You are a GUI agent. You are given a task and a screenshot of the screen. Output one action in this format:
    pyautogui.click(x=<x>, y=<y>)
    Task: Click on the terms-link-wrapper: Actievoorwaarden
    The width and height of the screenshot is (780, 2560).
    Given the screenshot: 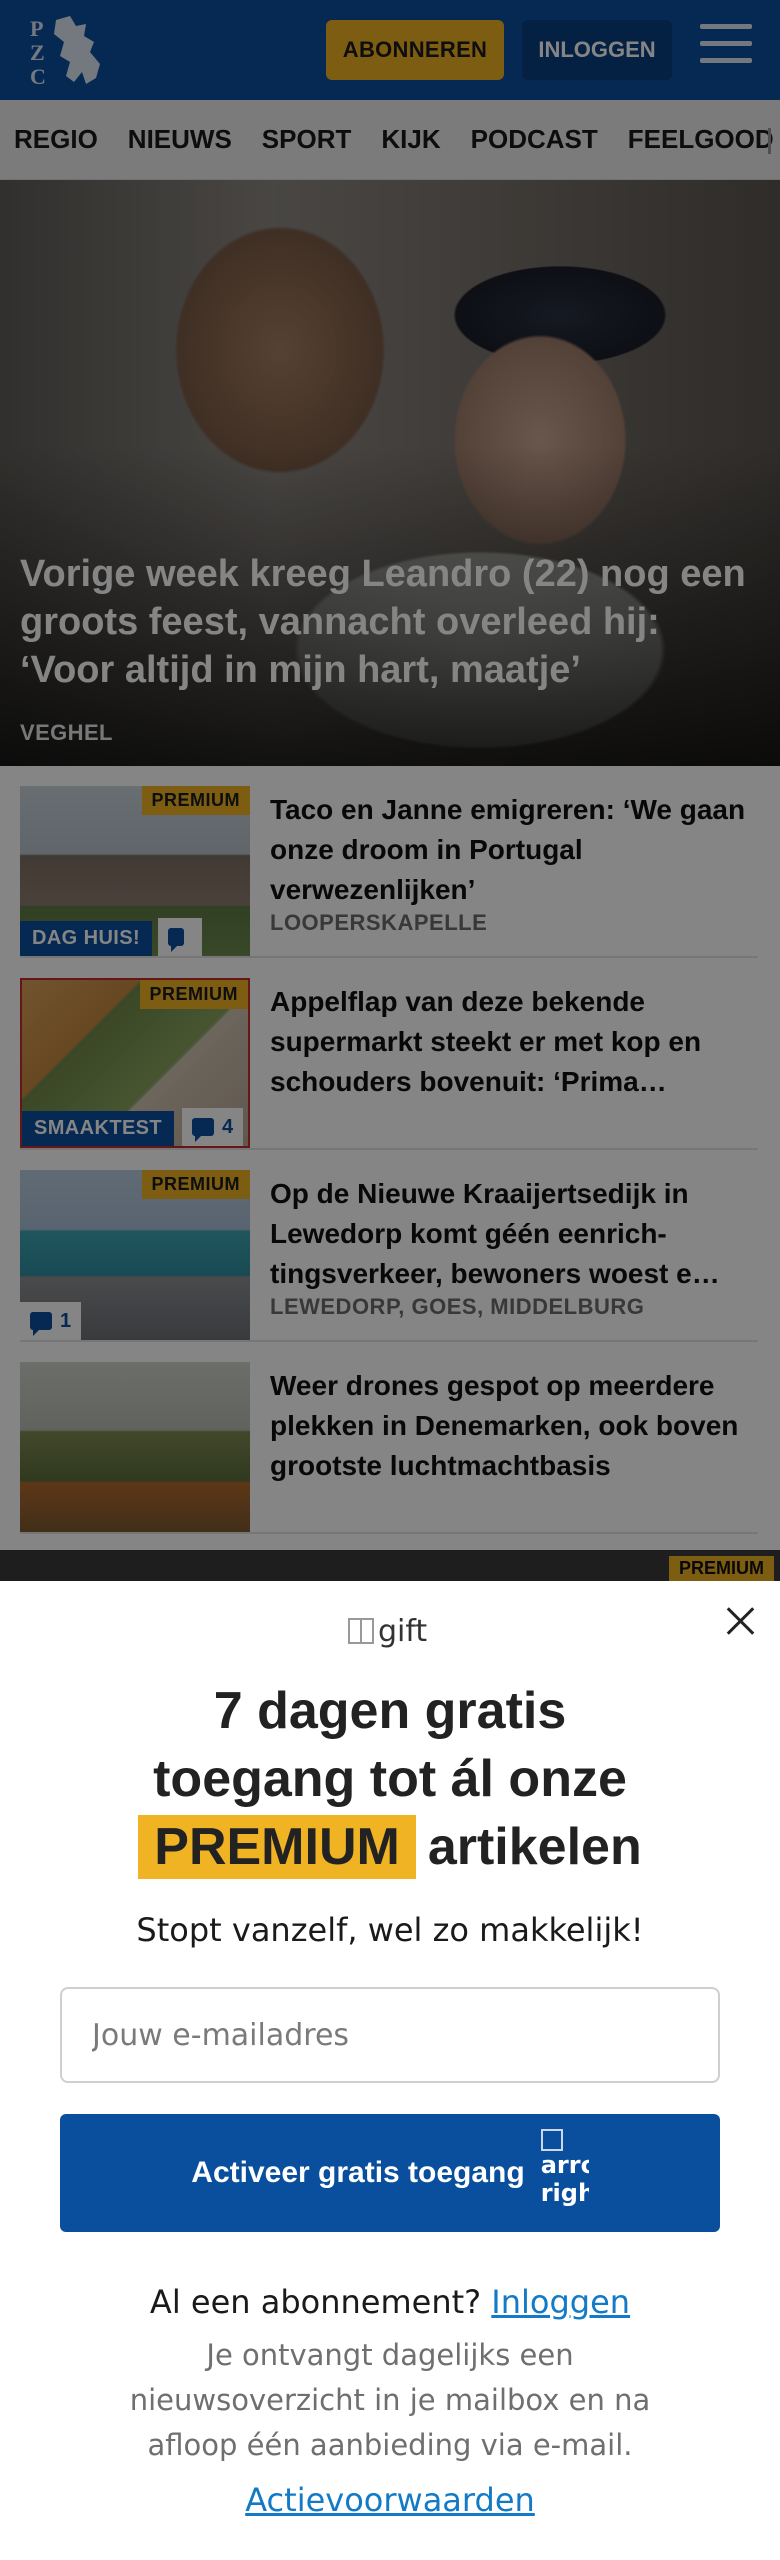 What is the action you would take?
    pyautogui.click(x=390, y=2500)
    